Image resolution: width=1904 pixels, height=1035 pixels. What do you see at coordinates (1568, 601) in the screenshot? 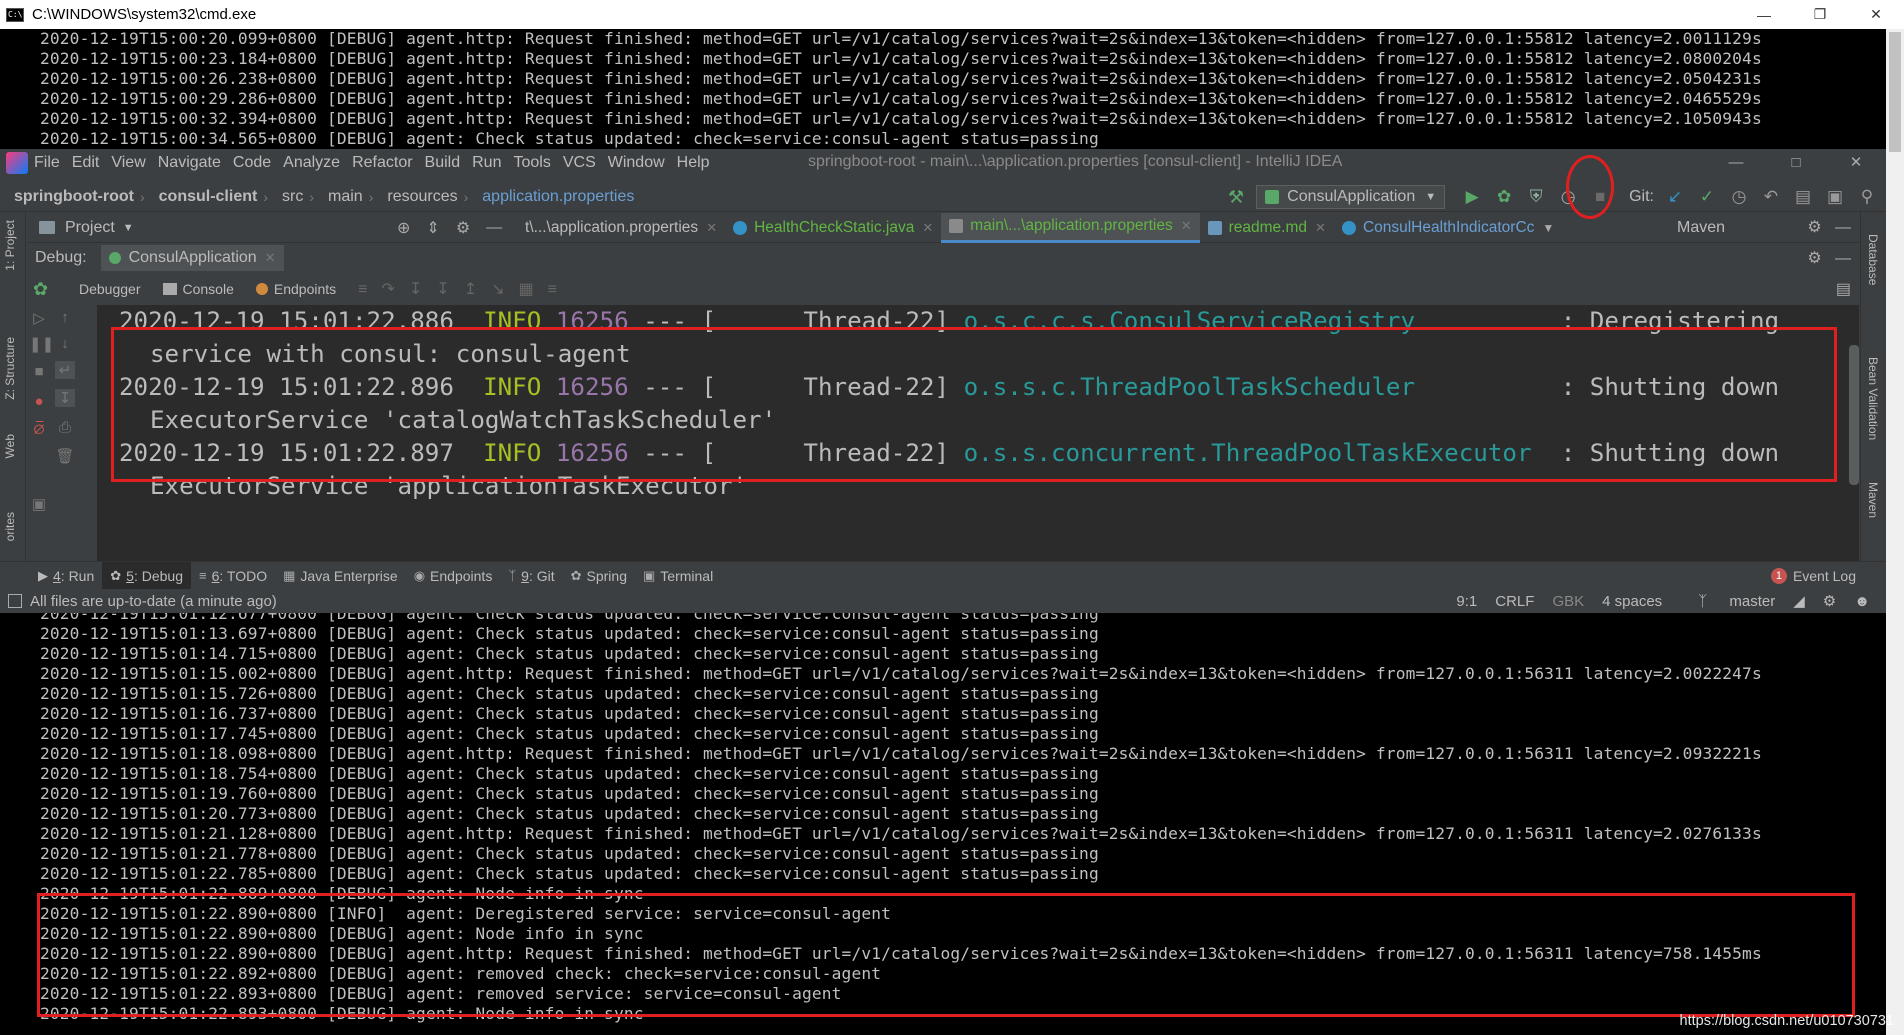
I see `file-encoding: GBK` at bounding box center [1568, 601].